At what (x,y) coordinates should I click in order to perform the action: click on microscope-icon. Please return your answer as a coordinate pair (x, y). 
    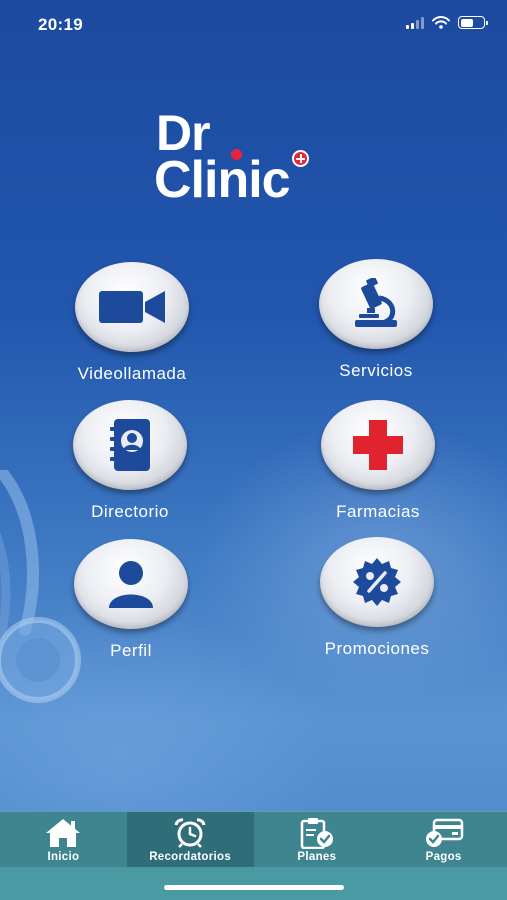
    Looking at the image, I should click on (376, 302).